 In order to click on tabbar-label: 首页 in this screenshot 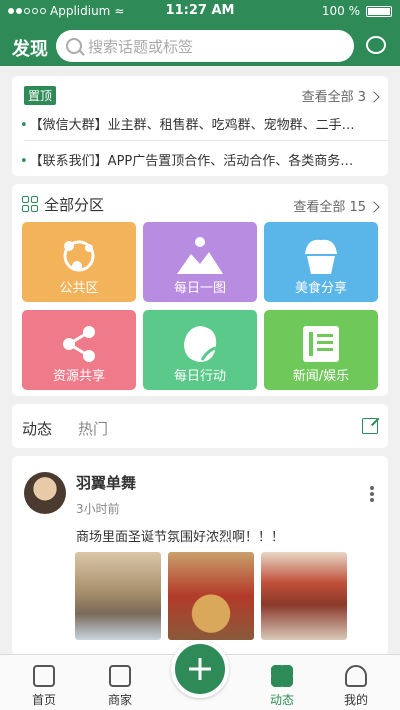, I will do `click(43, 700)`.